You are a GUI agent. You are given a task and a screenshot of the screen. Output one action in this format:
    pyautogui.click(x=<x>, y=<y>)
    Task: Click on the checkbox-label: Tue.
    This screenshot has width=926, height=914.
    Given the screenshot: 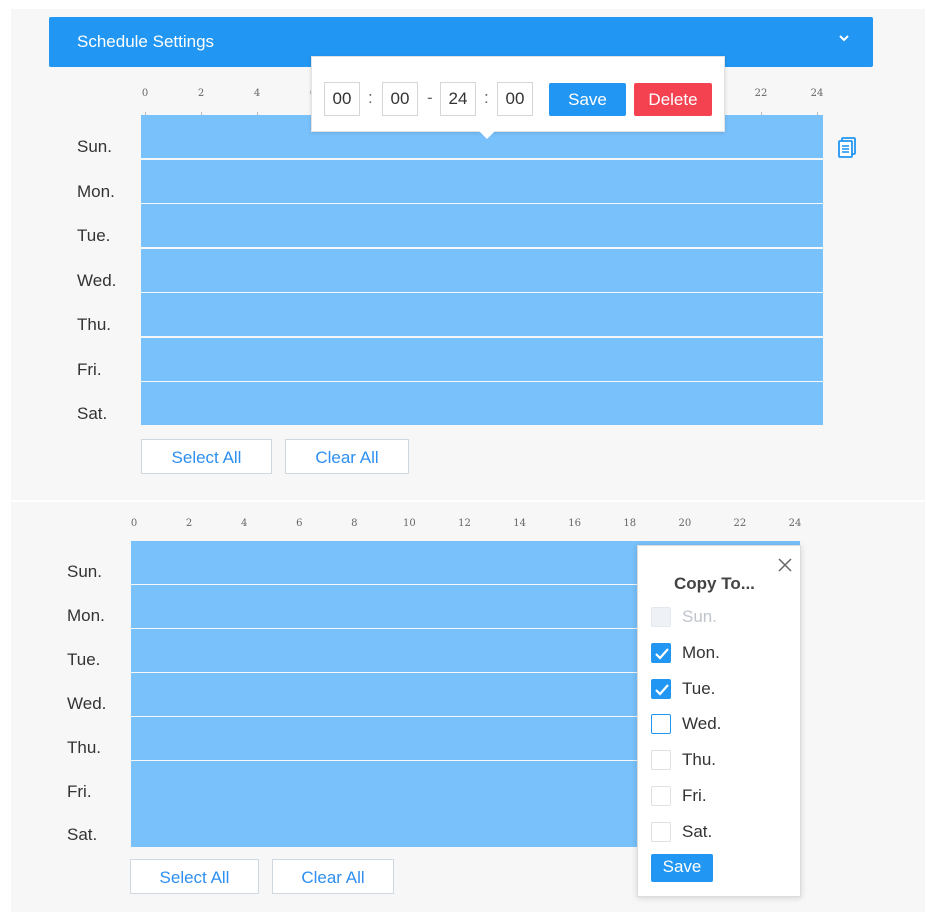 What is the action you would take?
    pyautogui.click(x=699, y=688)
    